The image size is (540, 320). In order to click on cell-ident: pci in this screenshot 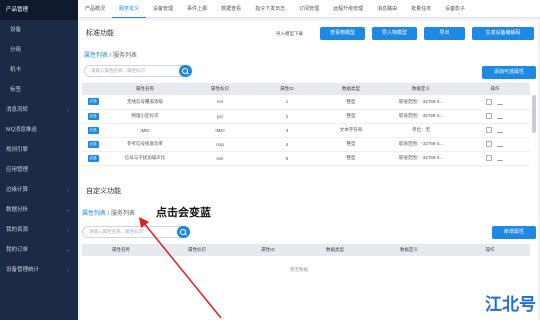, I will do `click(220, 116)`.